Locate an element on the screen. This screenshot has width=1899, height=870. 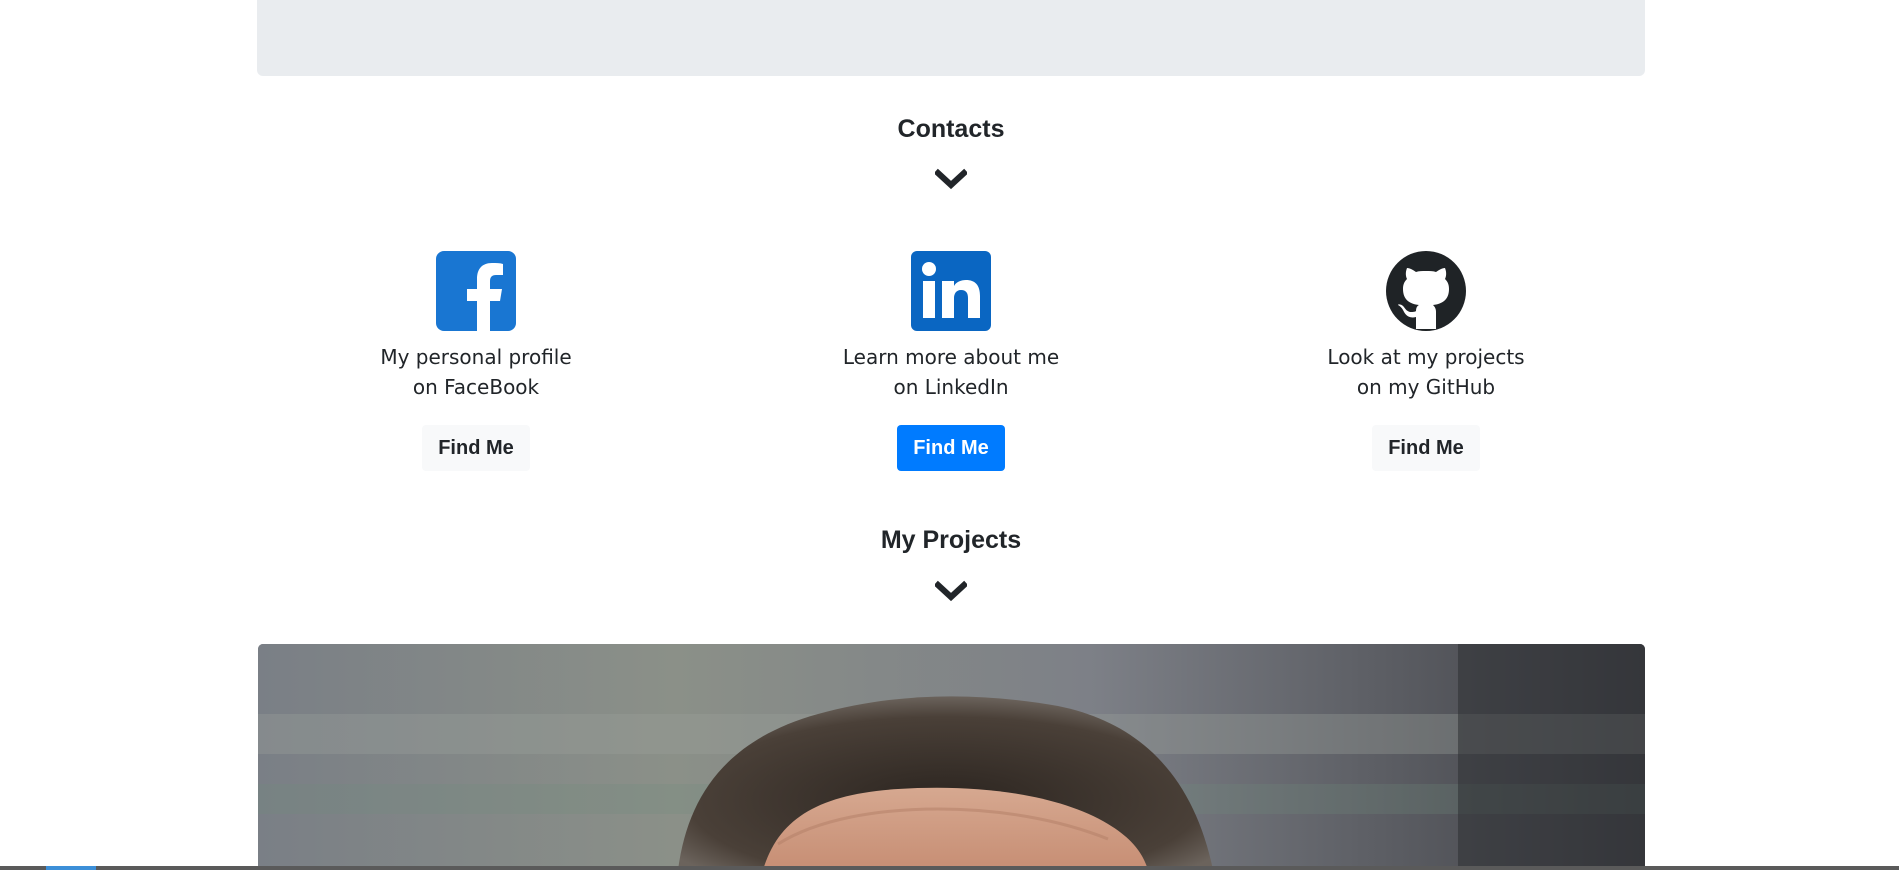
linkedin-icon is located at coordinates (951, 291).